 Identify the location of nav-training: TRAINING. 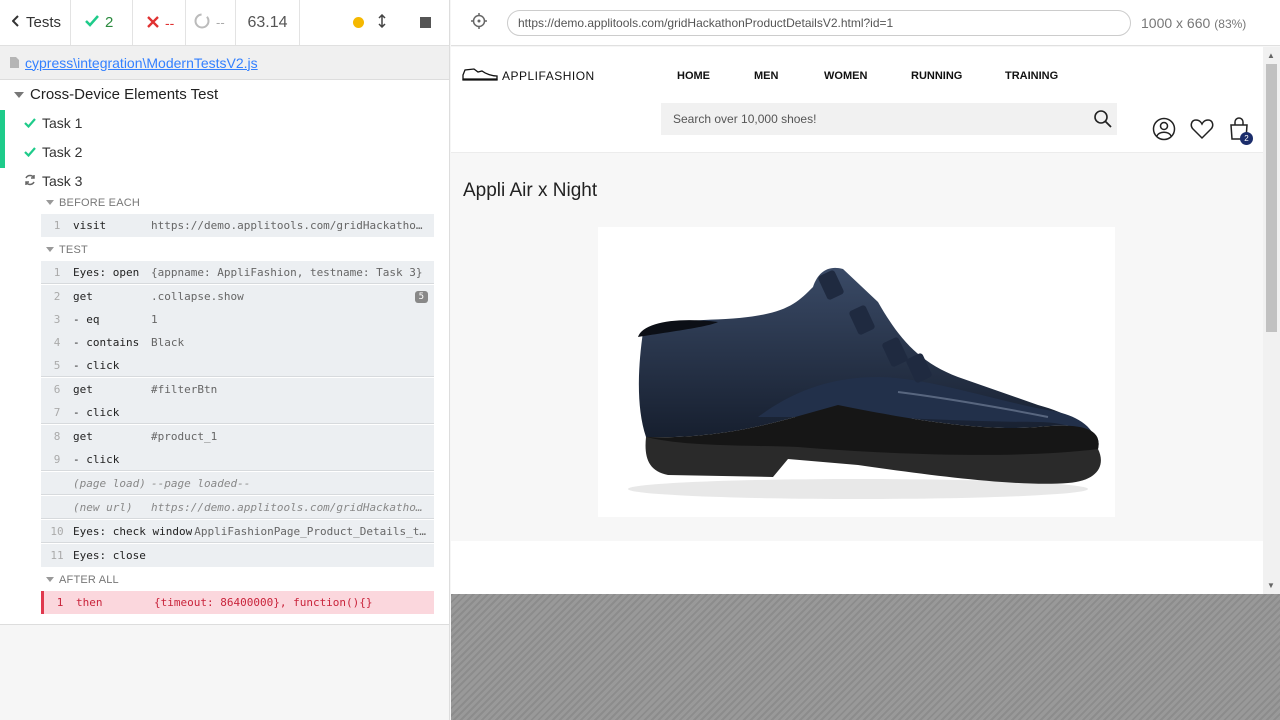
(1031, 76).